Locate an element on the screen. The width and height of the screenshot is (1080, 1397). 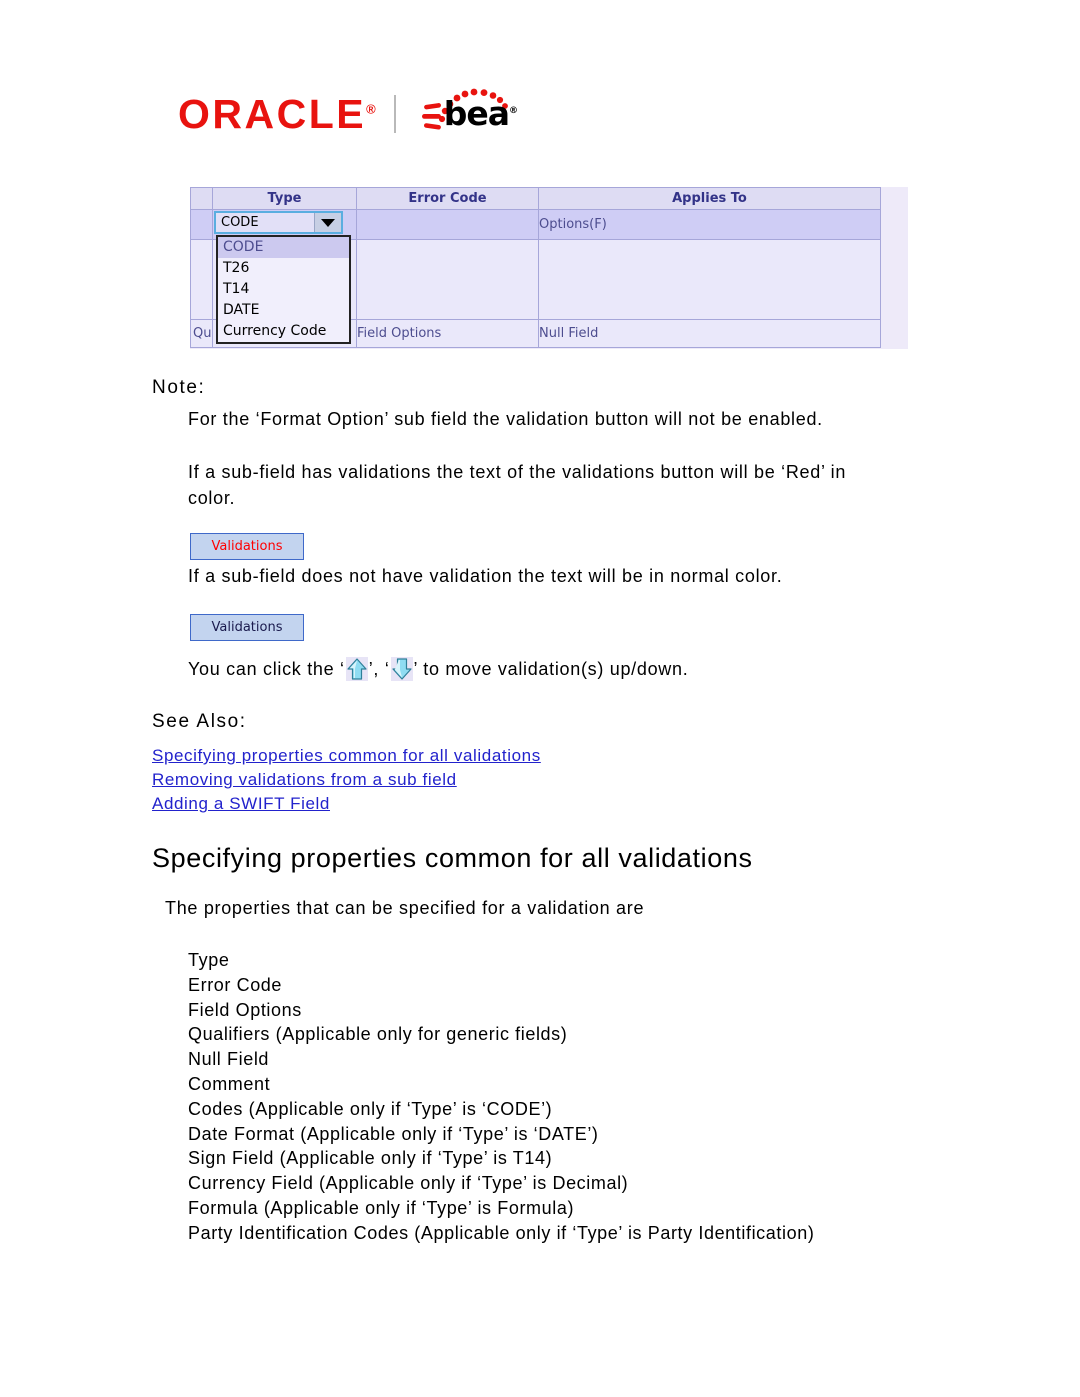
oracle-wordmark-text: ORACLE is located at coordinates (272, 113).